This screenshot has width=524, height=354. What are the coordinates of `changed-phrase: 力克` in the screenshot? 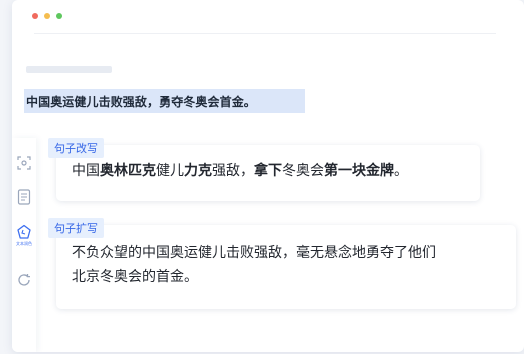 It's located at (198, 171).